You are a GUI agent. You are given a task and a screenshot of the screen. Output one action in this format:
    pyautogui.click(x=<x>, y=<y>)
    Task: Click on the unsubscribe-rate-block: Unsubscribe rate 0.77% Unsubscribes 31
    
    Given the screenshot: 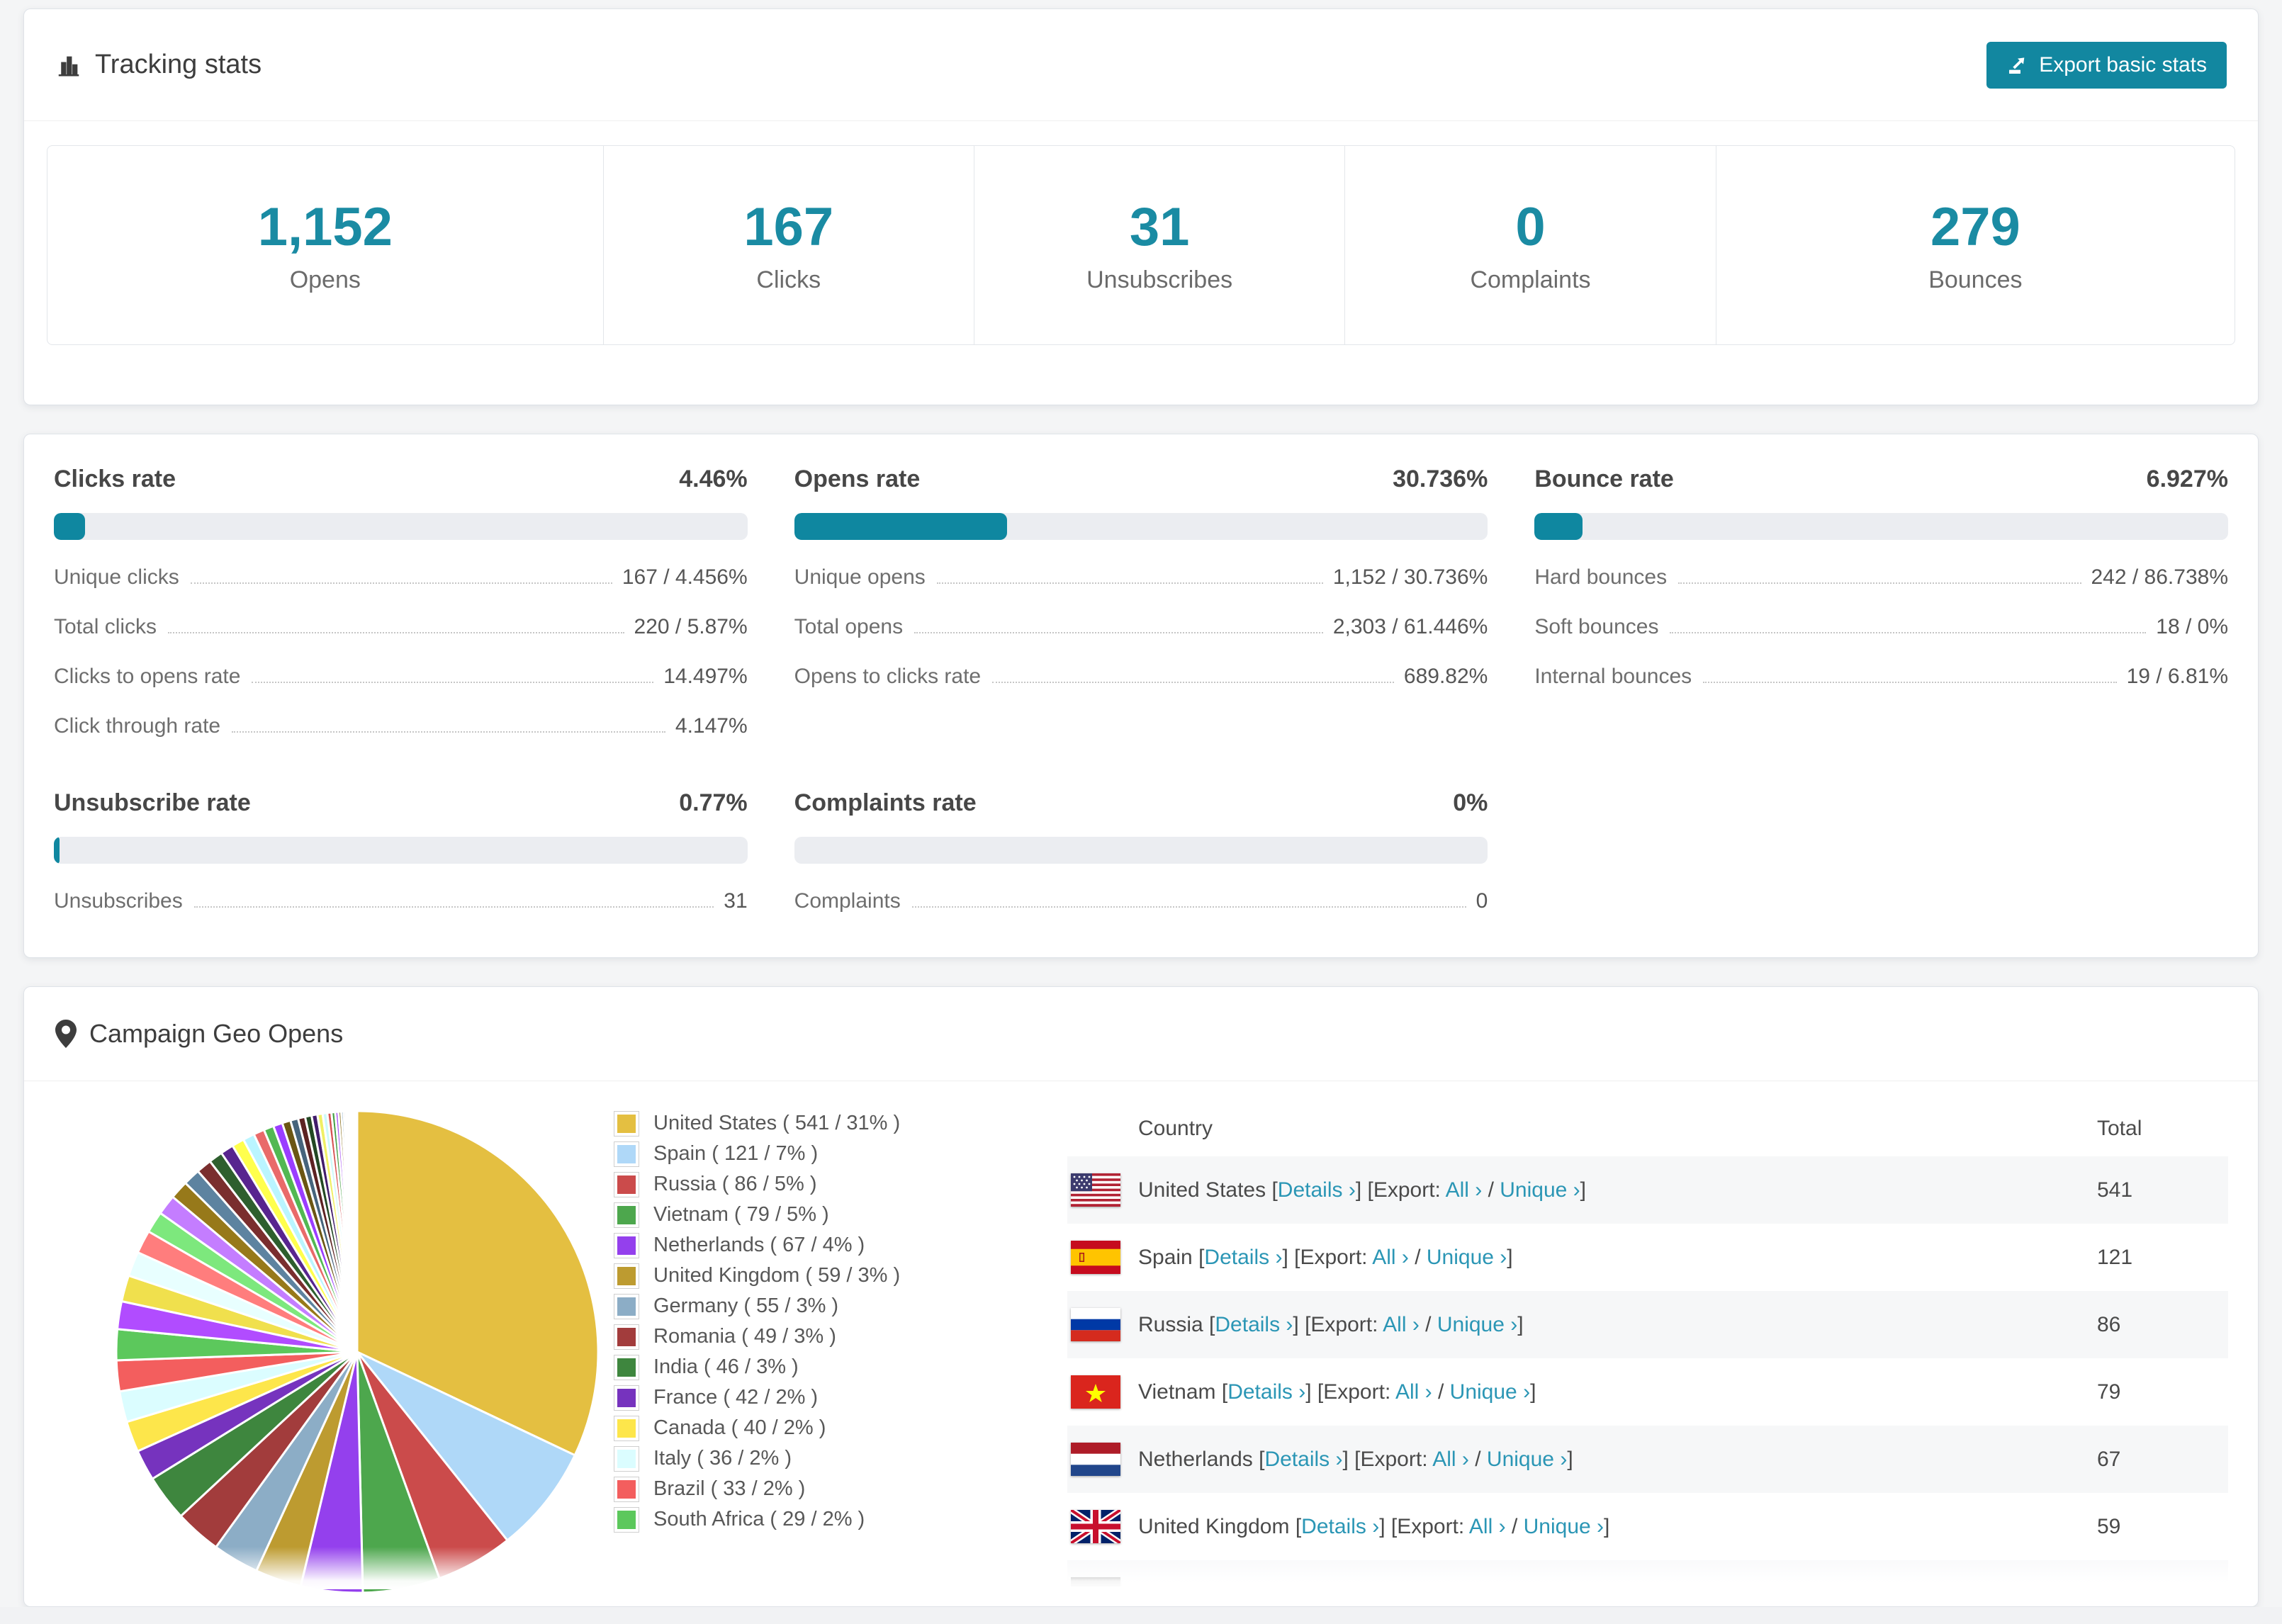 What is the action you would take?
    pyautogui.click(x=401, y=851)
    